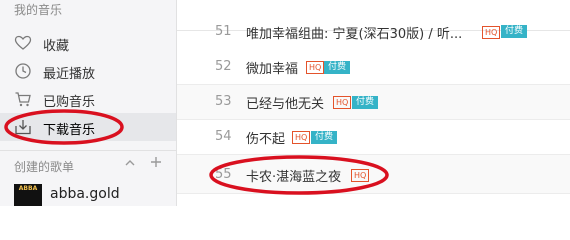 This screenshot has height=240, width=570. I want to click on sidebar-item-label: 收藏, so click(56, 46).